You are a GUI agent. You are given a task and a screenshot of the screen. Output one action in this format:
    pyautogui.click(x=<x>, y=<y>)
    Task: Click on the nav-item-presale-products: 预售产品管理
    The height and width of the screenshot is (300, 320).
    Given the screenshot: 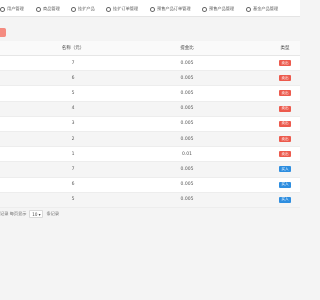 What is the action you would take?
    pyautogui.click(x=218, y=9)
    